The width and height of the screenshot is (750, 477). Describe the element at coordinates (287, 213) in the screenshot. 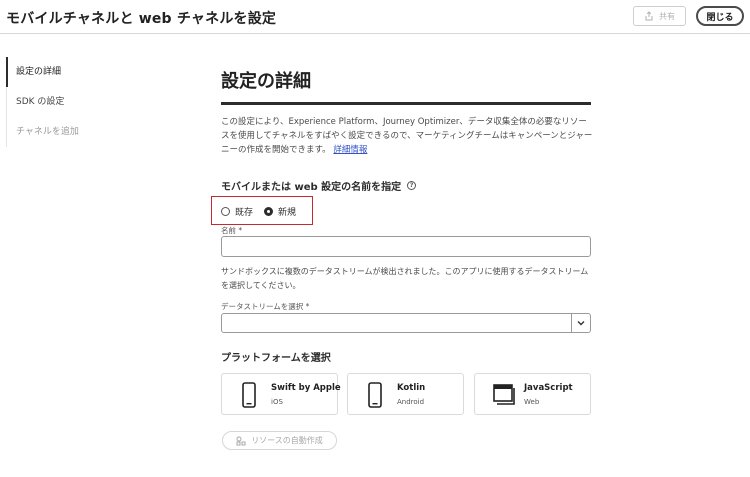

I see `radio-new-label: 新規` at that location.